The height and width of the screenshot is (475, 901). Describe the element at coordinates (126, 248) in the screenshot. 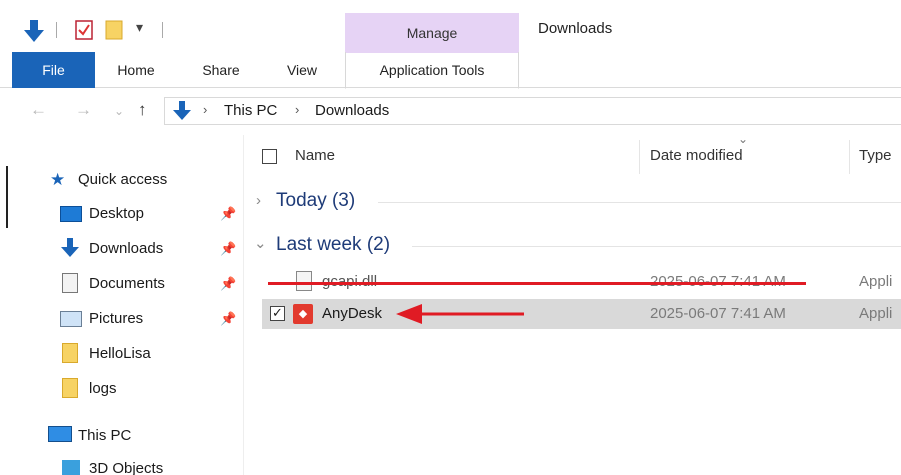

I see `nav-downloads: Downloads` at that location.